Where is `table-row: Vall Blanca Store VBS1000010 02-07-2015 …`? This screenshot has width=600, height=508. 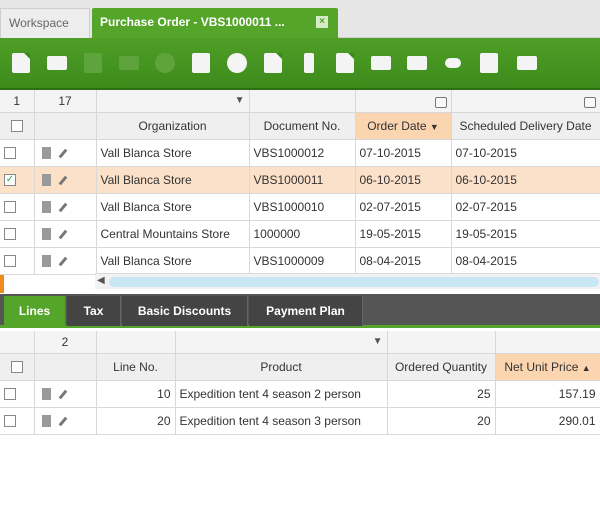 table-row: Vall Blanca Store VBS1000010 02-07-2015 … is located at coordinates (300, 207).